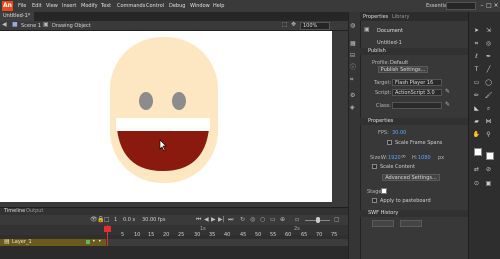  What do you see at coordinates (478, 152) in the screenshot?
I see `stroke-color-swatch` at bounding box center [478, 152].